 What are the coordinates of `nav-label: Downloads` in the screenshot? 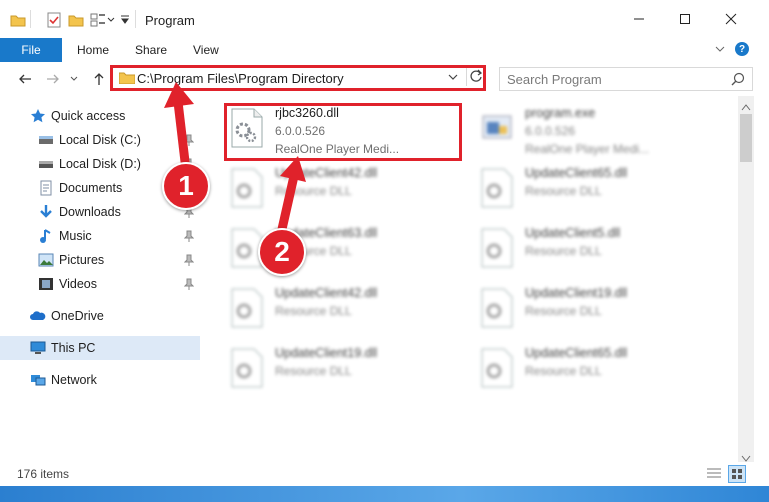 It's located at (90, 212).